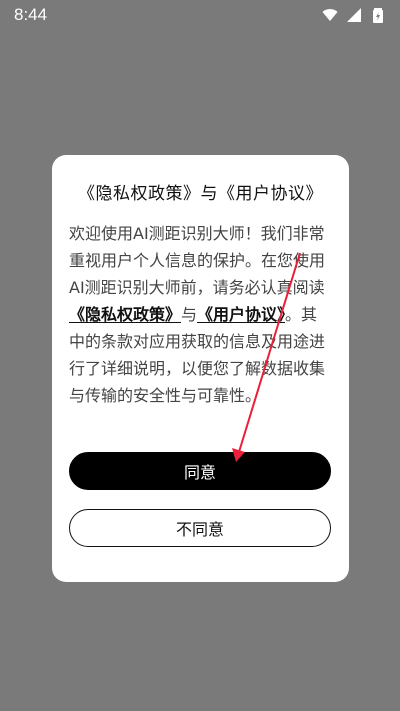 The width and height of the screenshot is (400, 711). Describe the element at coordinates (200, 194) in the screenshot. I see `dialog-title: 《隐私权政策》与《用户协议》` at that location.